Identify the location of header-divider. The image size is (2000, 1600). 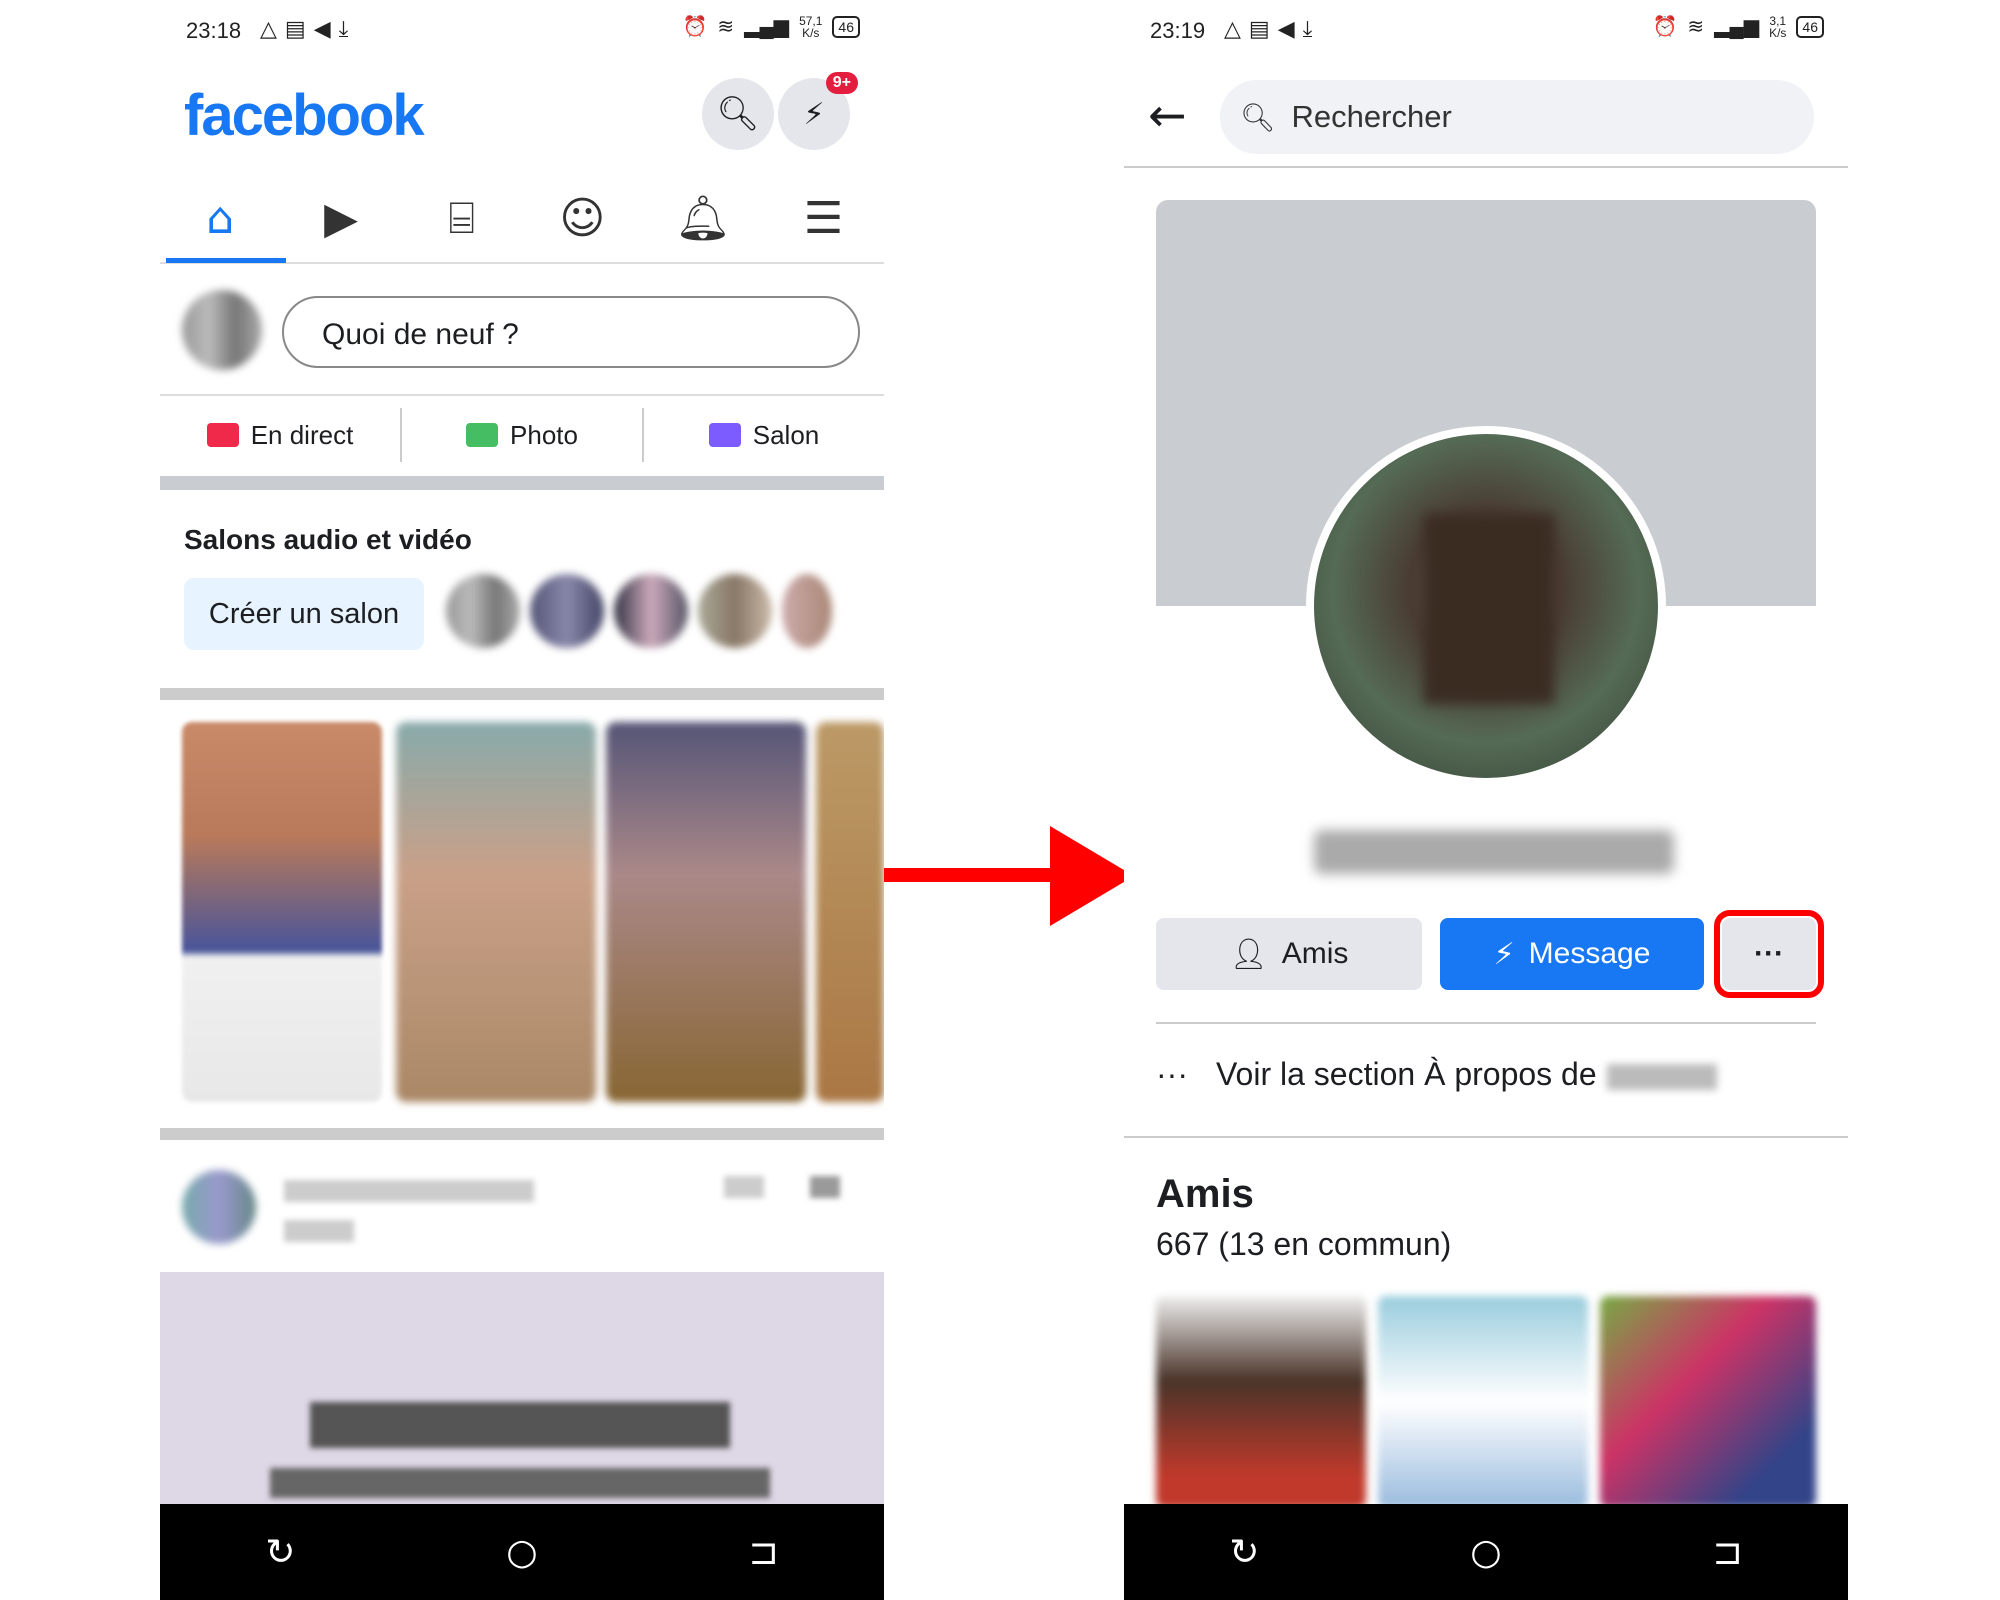
(1486, 167).